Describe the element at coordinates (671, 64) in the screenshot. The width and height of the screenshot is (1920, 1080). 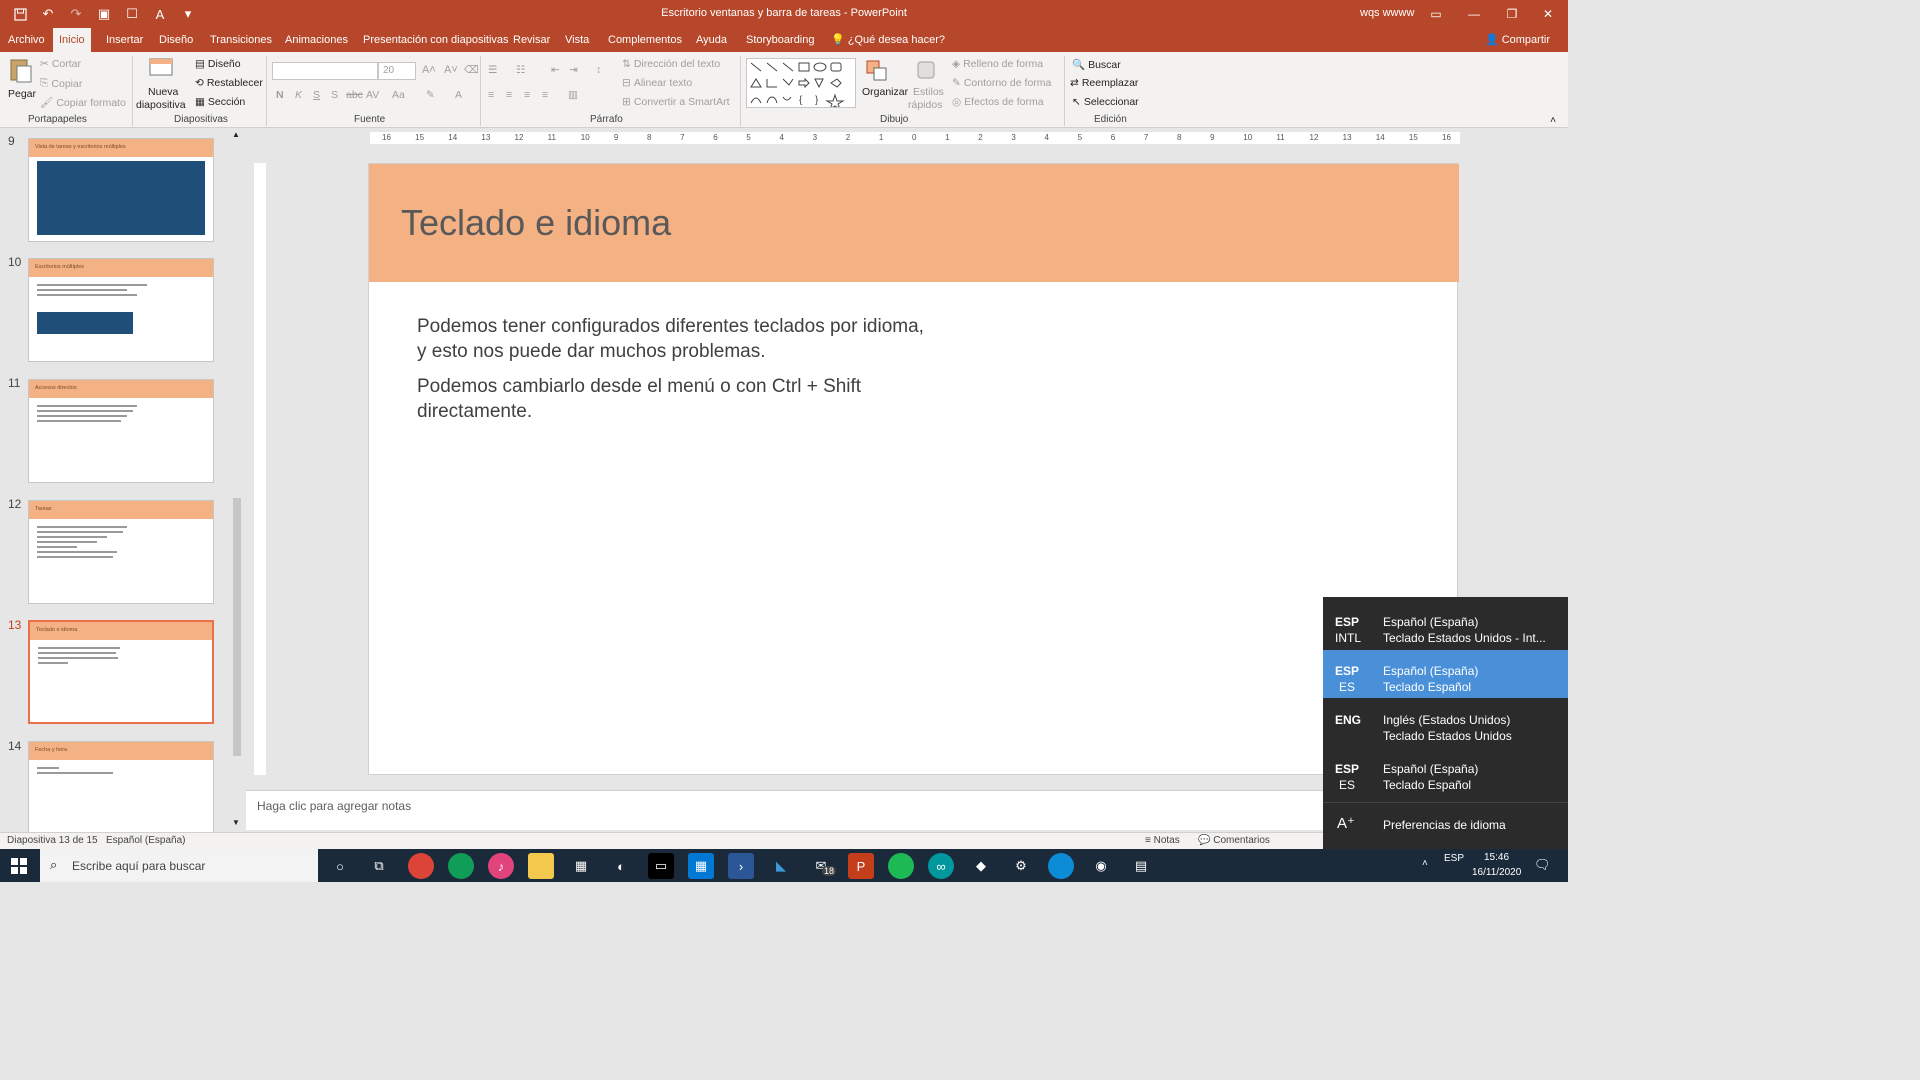
I see `text-direction-button: ⇅ Dirección del texto` at that location.